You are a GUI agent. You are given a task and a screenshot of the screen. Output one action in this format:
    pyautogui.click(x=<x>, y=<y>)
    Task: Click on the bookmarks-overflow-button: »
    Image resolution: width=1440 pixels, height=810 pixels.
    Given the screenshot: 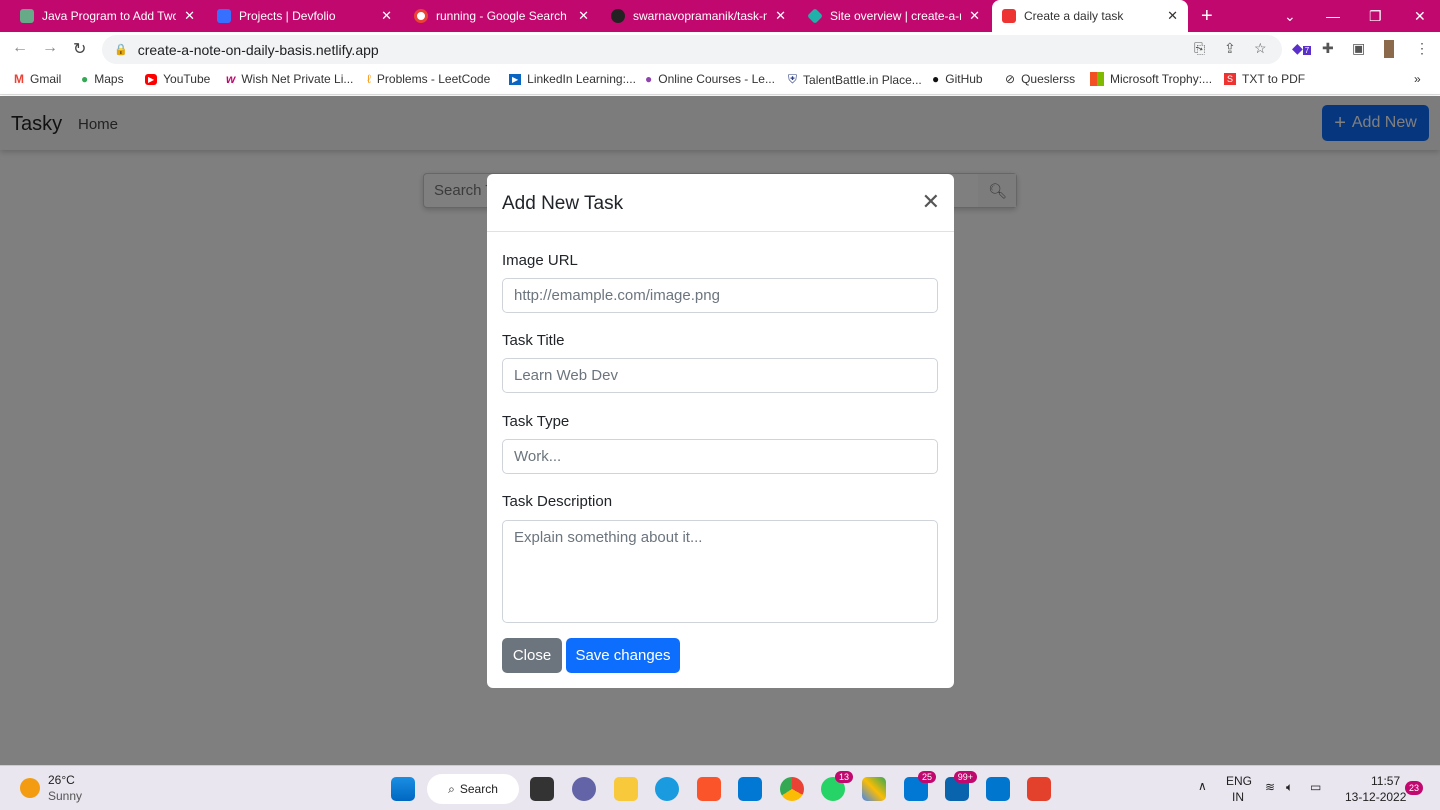 What is the action you would take?
    pyautogui.click(x=1417, y=79)
    